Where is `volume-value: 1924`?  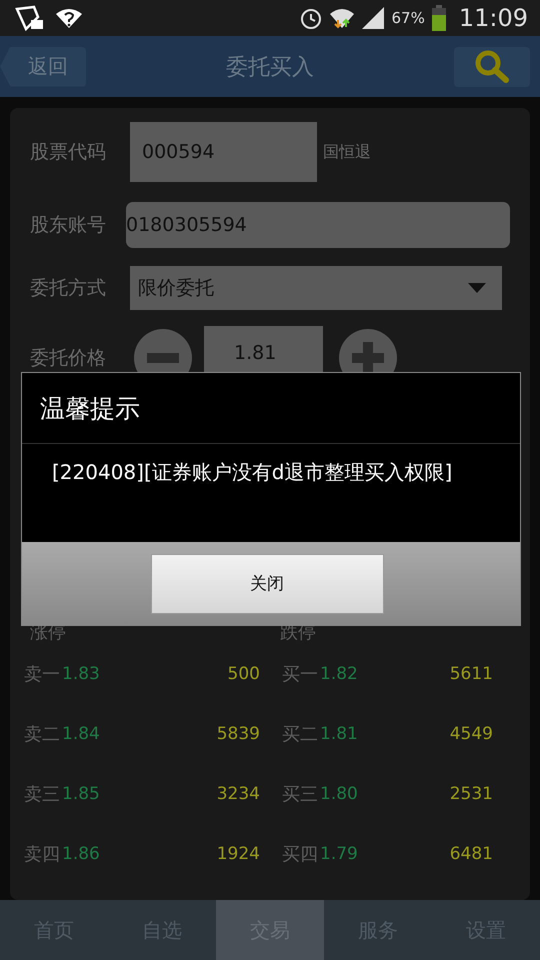
volume-value: 1924 is located at coordinates (238, 854).